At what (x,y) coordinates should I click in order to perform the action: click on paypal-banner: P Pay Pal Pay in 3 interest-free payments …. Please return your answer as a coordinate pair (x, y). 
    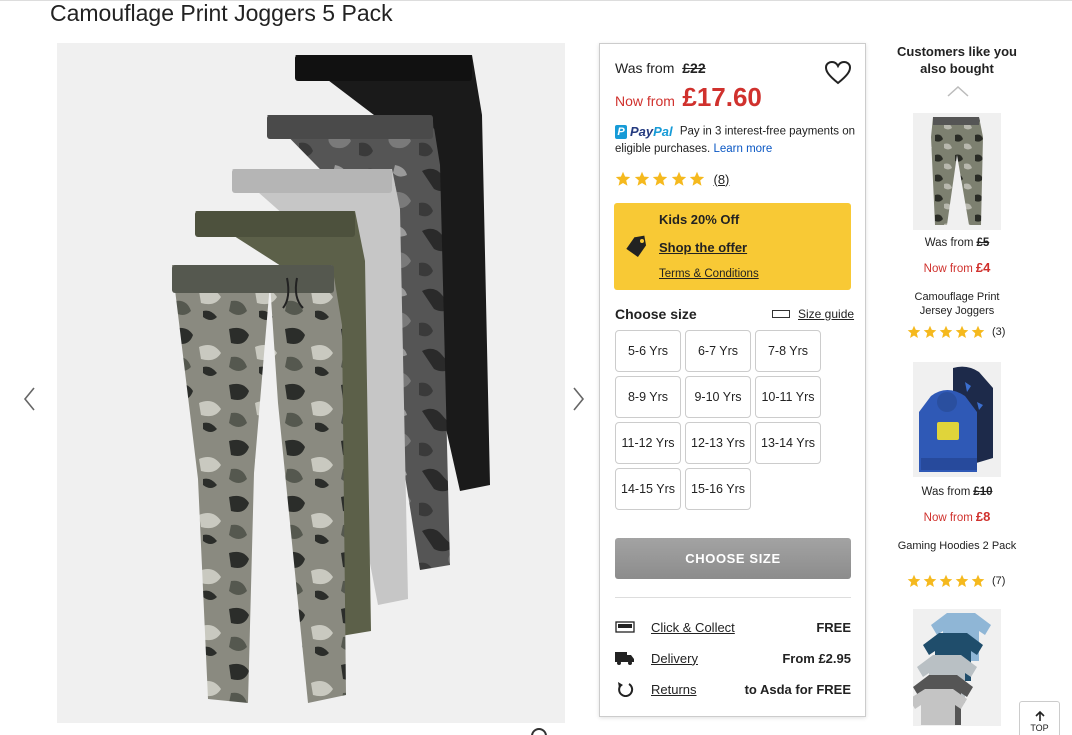
    Looking at the image, I should click on (737, 140).